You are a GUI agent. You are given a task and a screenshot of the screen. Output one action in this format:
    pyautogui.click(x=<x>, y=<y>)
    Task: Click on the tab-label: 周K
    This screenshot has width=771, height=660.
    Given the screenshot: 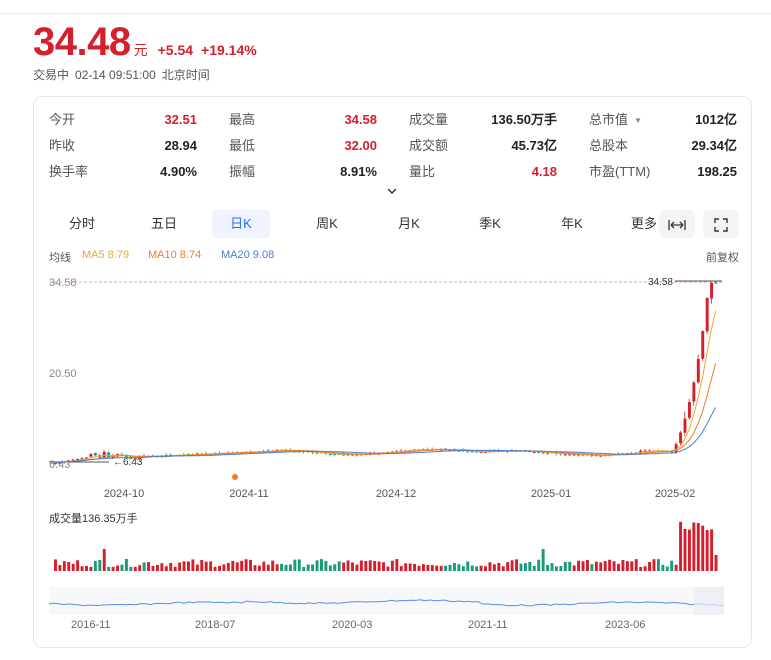 What is the action you would take?
    pyautogui.click(x=327, y=223)
    